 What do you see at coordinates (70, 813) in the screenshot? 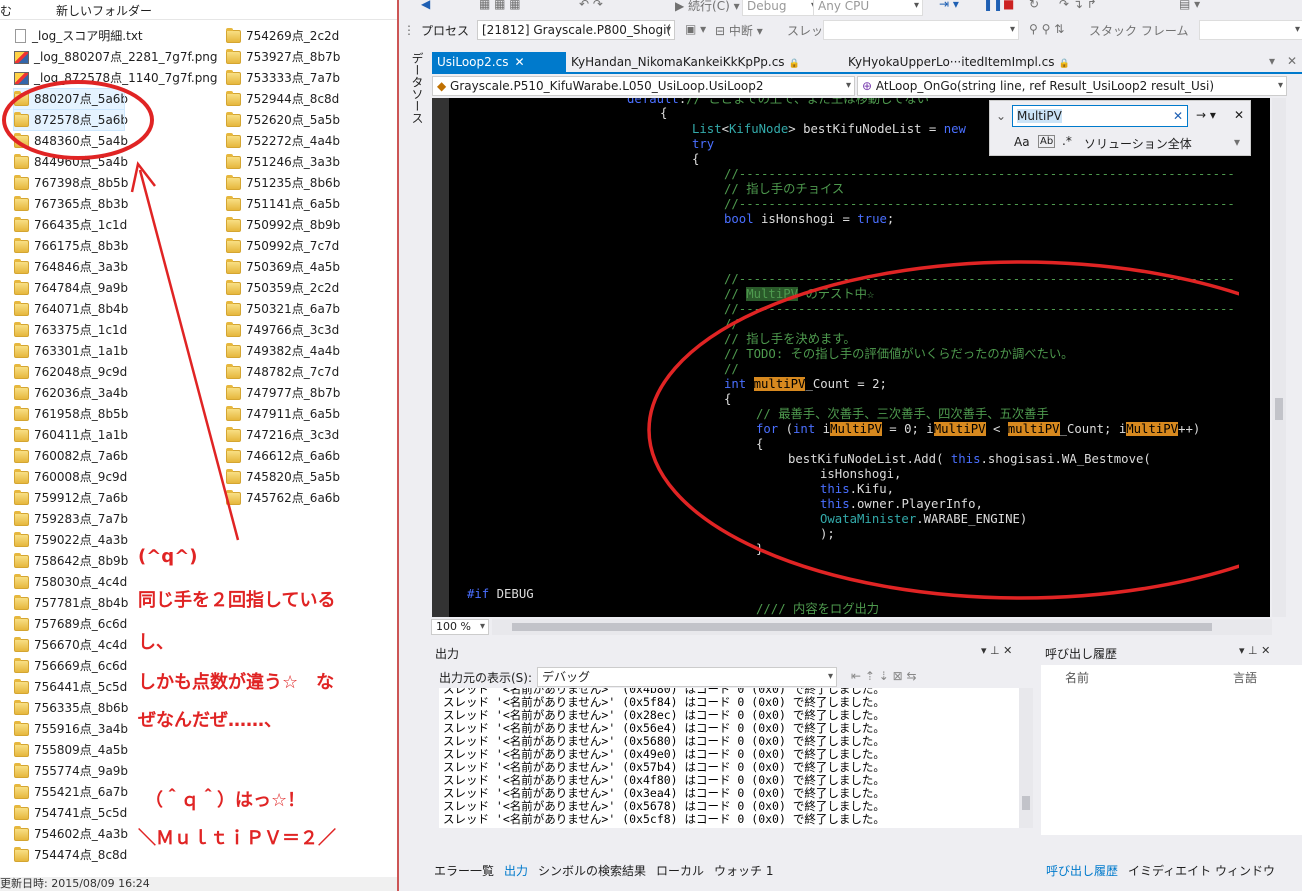
I see `folder-item: 754741点_5c5d` at bounding box center [70, 813].